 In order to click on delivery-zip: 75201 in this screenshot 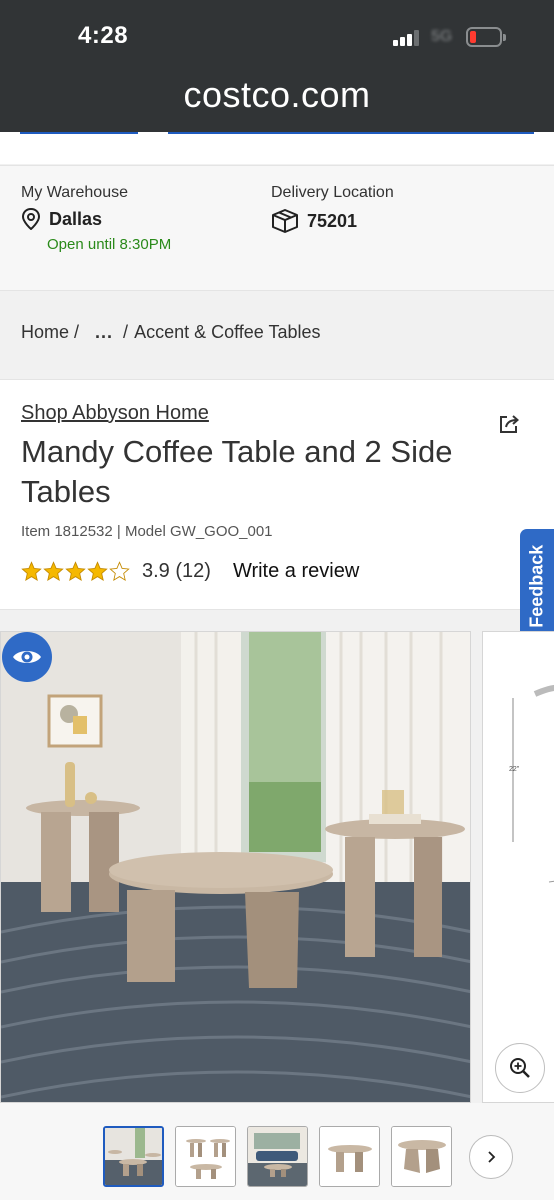, I will do `click(332, 220)`.